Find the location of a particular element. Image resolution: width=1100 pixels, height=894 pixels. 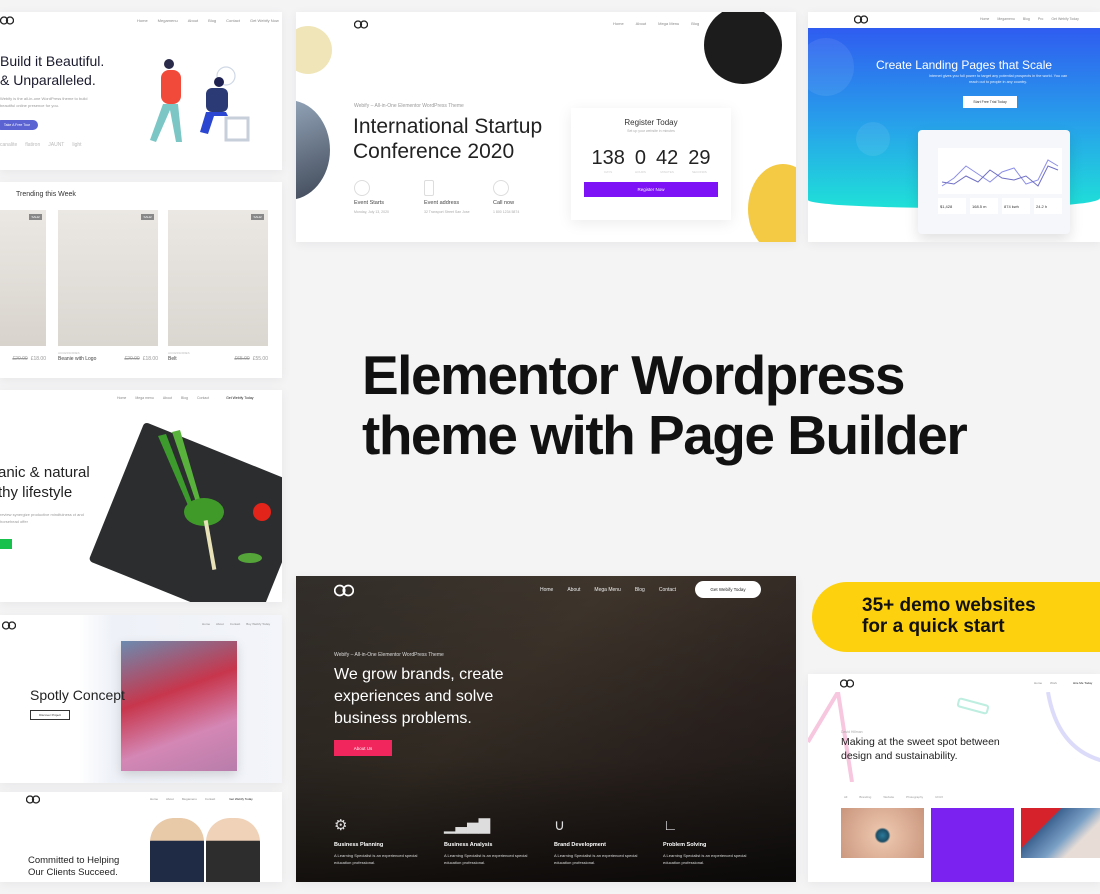

title-line: We grow brands, create is located at coordinates (419, 674).